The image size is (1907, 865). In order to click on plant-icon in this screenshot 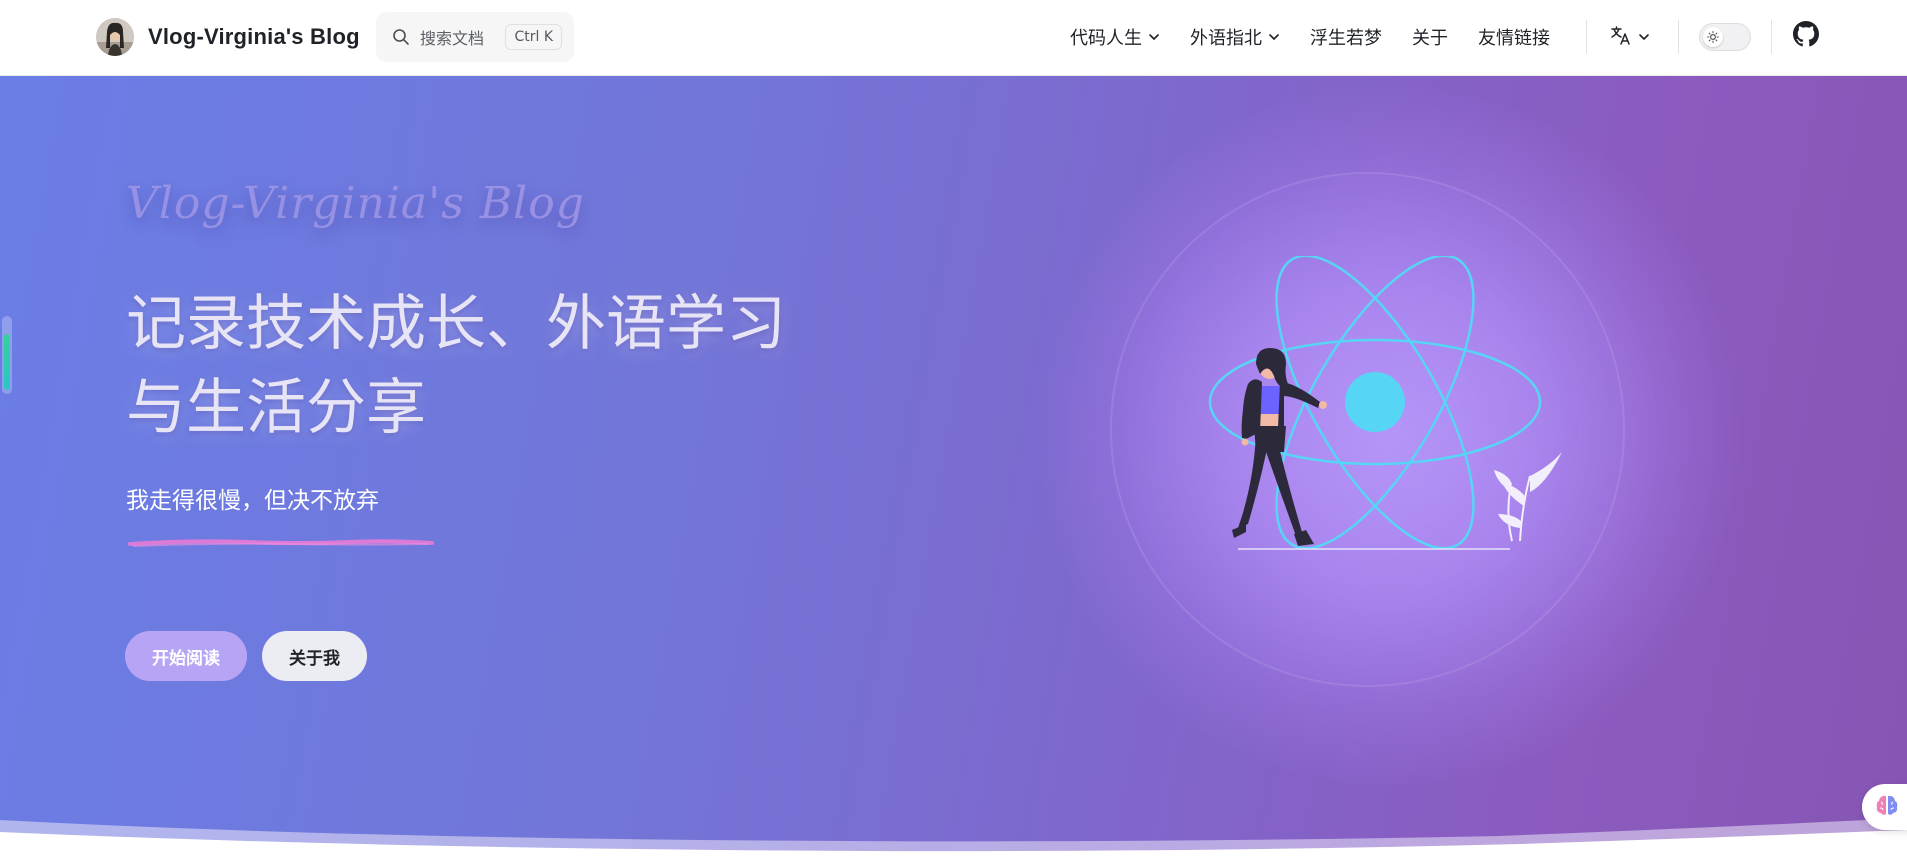, I will do `click(1528, 497)`.